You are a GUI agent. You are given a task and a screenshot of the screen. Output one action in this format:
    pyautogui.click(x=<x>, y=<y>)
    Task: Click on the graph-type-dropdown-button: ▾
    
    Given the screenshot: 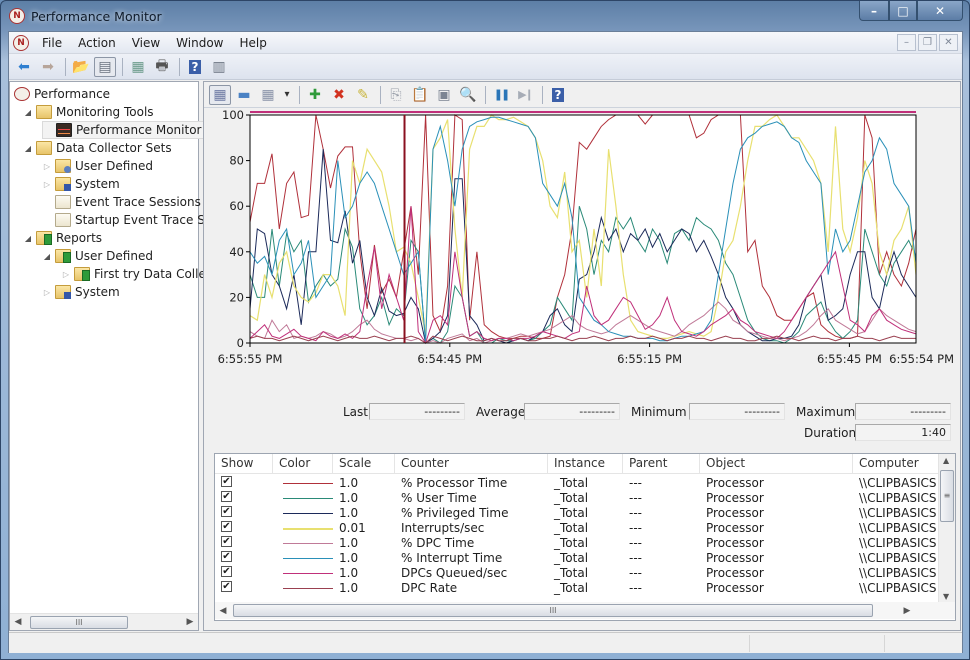 What is the action you would take?
    pyautogui.click(x=287, y=95)
    